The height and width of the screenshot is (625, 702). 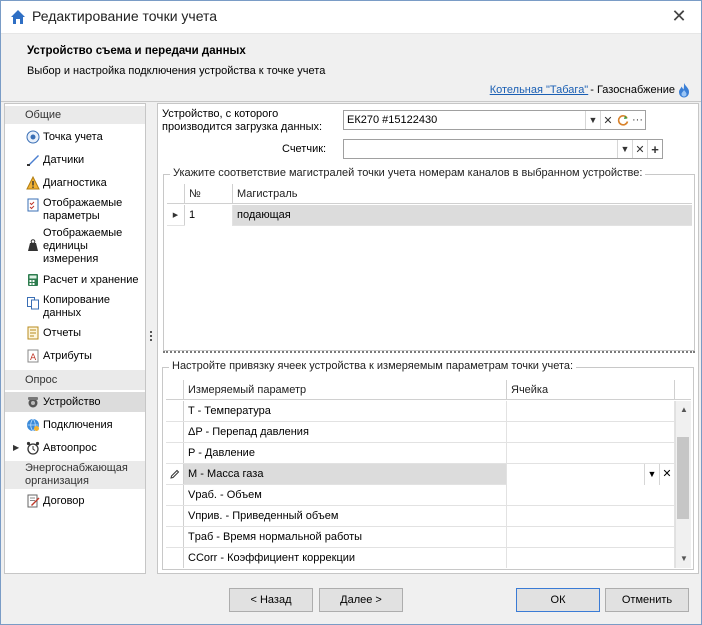 I want to click on meter-point-icon, so click(x=33, y=137).